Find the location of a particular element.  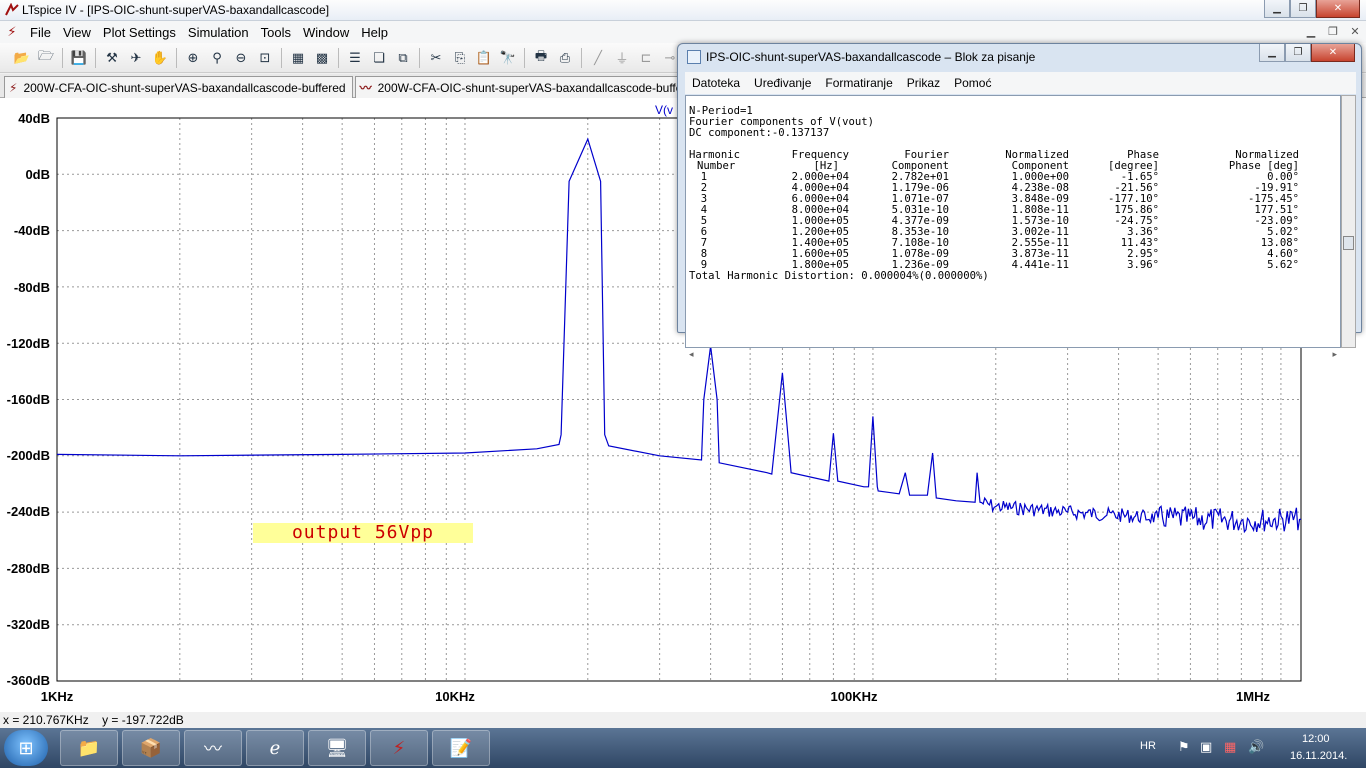

clock-date: 16.11.2014. is located at coordinates (1318, 756).